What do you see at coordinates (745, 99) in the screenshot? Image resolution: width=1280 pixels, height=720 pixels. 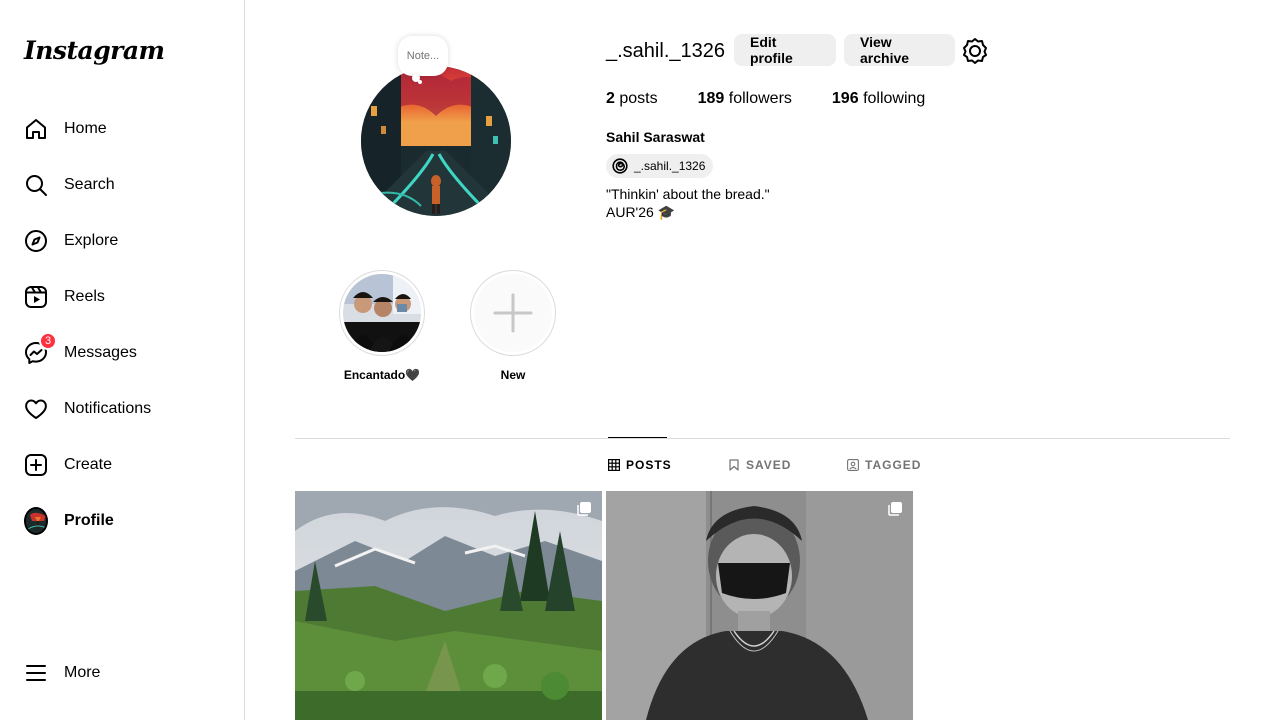 I see `followers-link: 189 followers` at bounding box center [745, 99].